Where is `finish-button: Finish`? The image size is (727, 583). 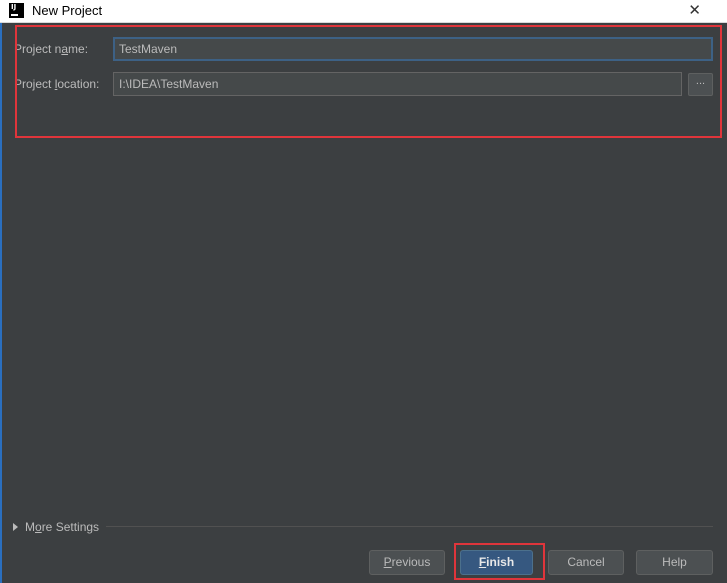
finish-button: Finish is located at coordinates (496, 562).